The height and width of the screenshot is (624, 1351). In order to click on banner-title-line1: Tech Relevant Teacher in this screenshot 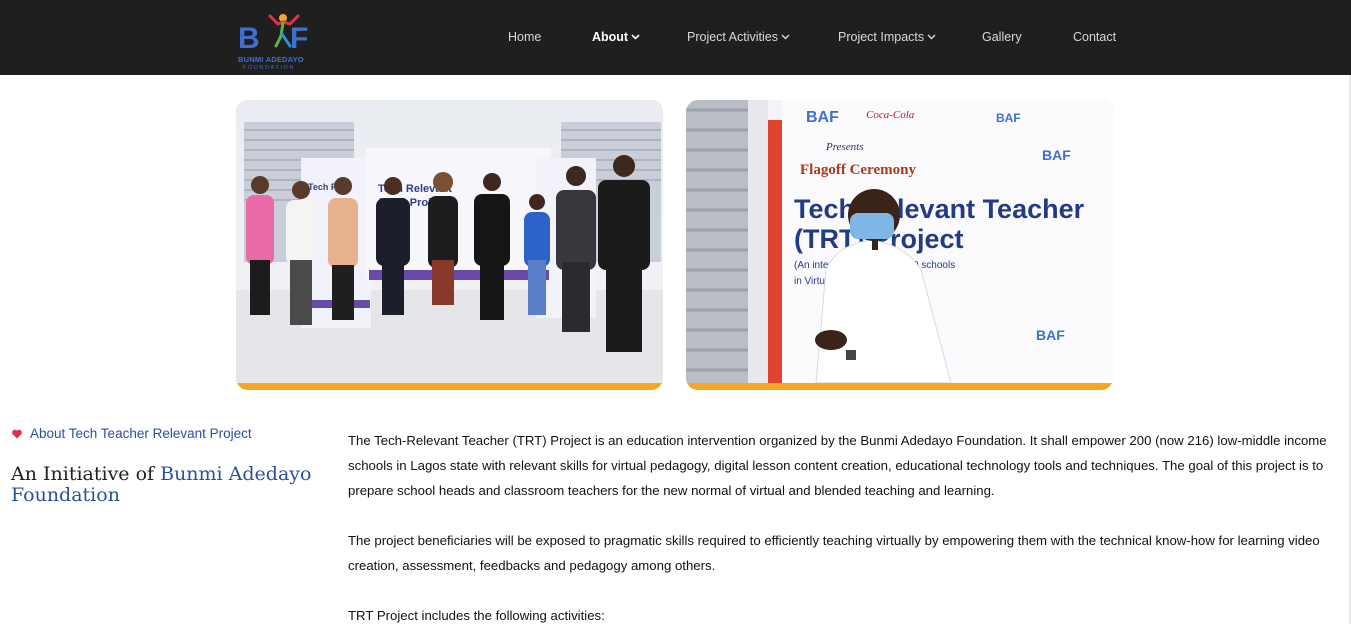, I will do `click(939, 209)`.